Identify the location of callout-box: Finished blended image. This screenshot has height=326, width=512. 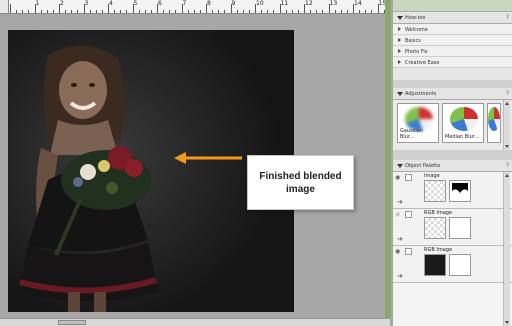
(300, 182).